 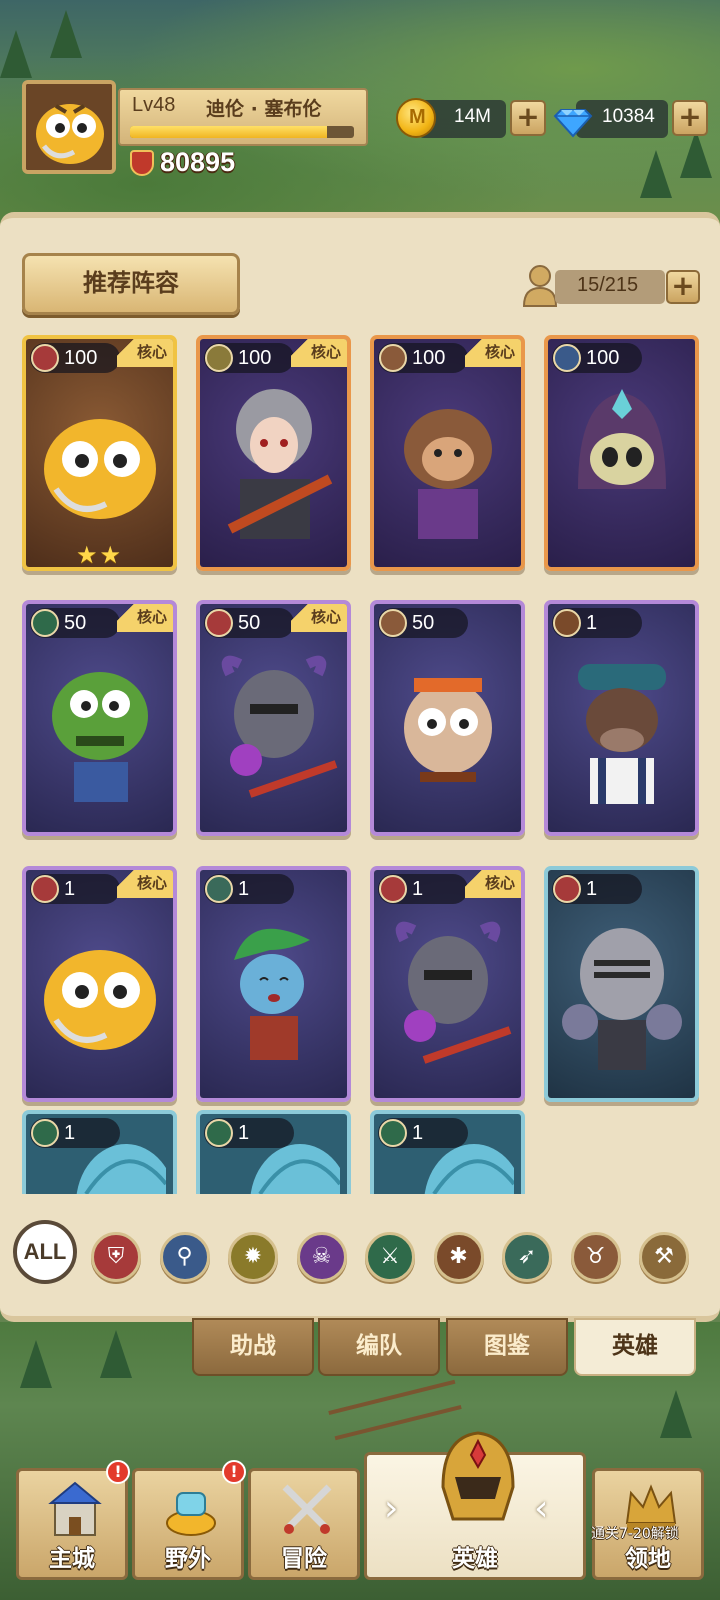 I want to click on nav-city-button: 主城, so click(x=72, y=1524).